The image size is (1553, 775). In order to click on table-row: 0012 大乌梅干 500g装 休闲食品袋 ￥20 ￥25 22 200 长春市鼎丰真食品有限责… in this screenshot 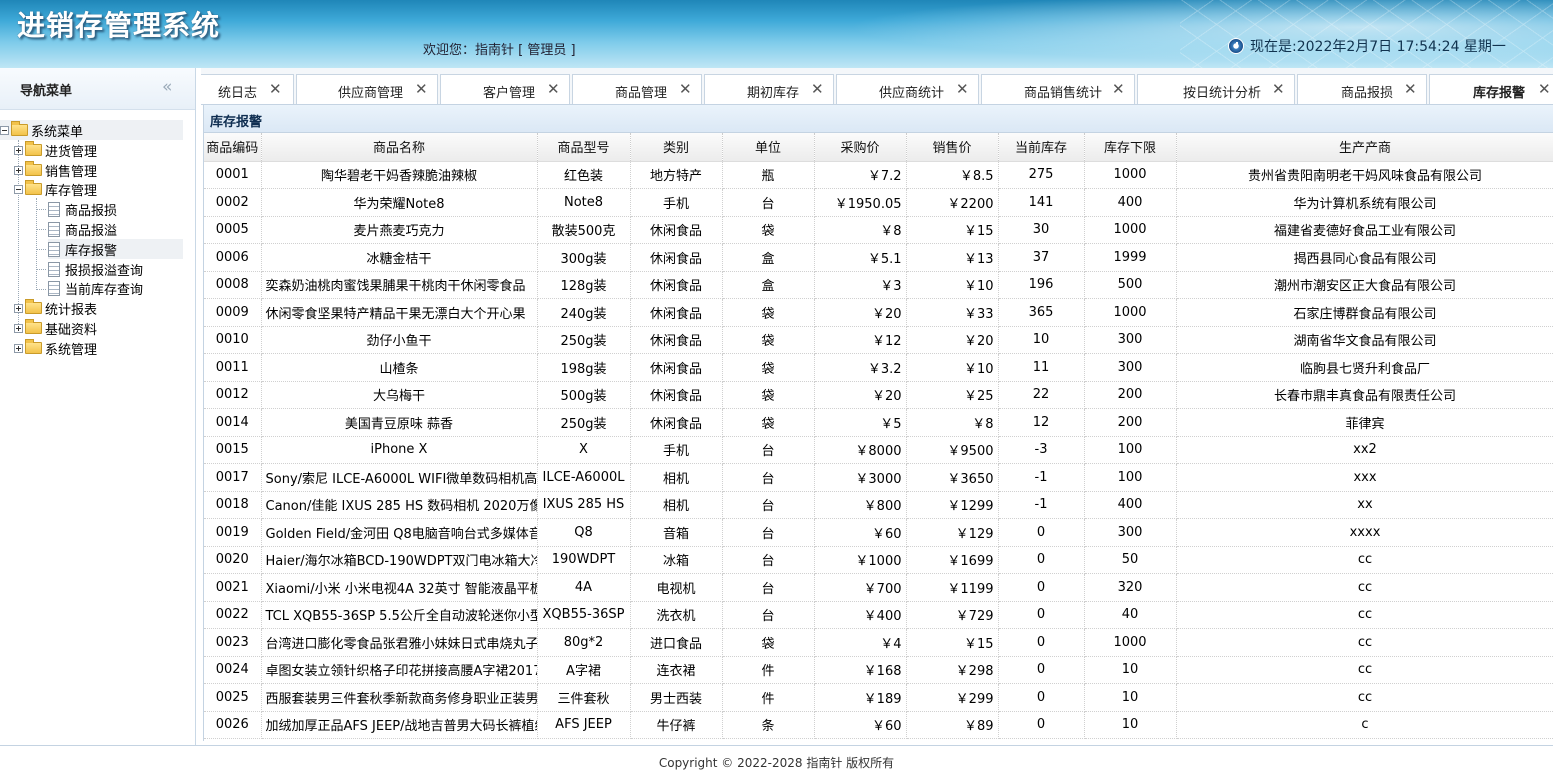, I will do `click(878, 395)`.